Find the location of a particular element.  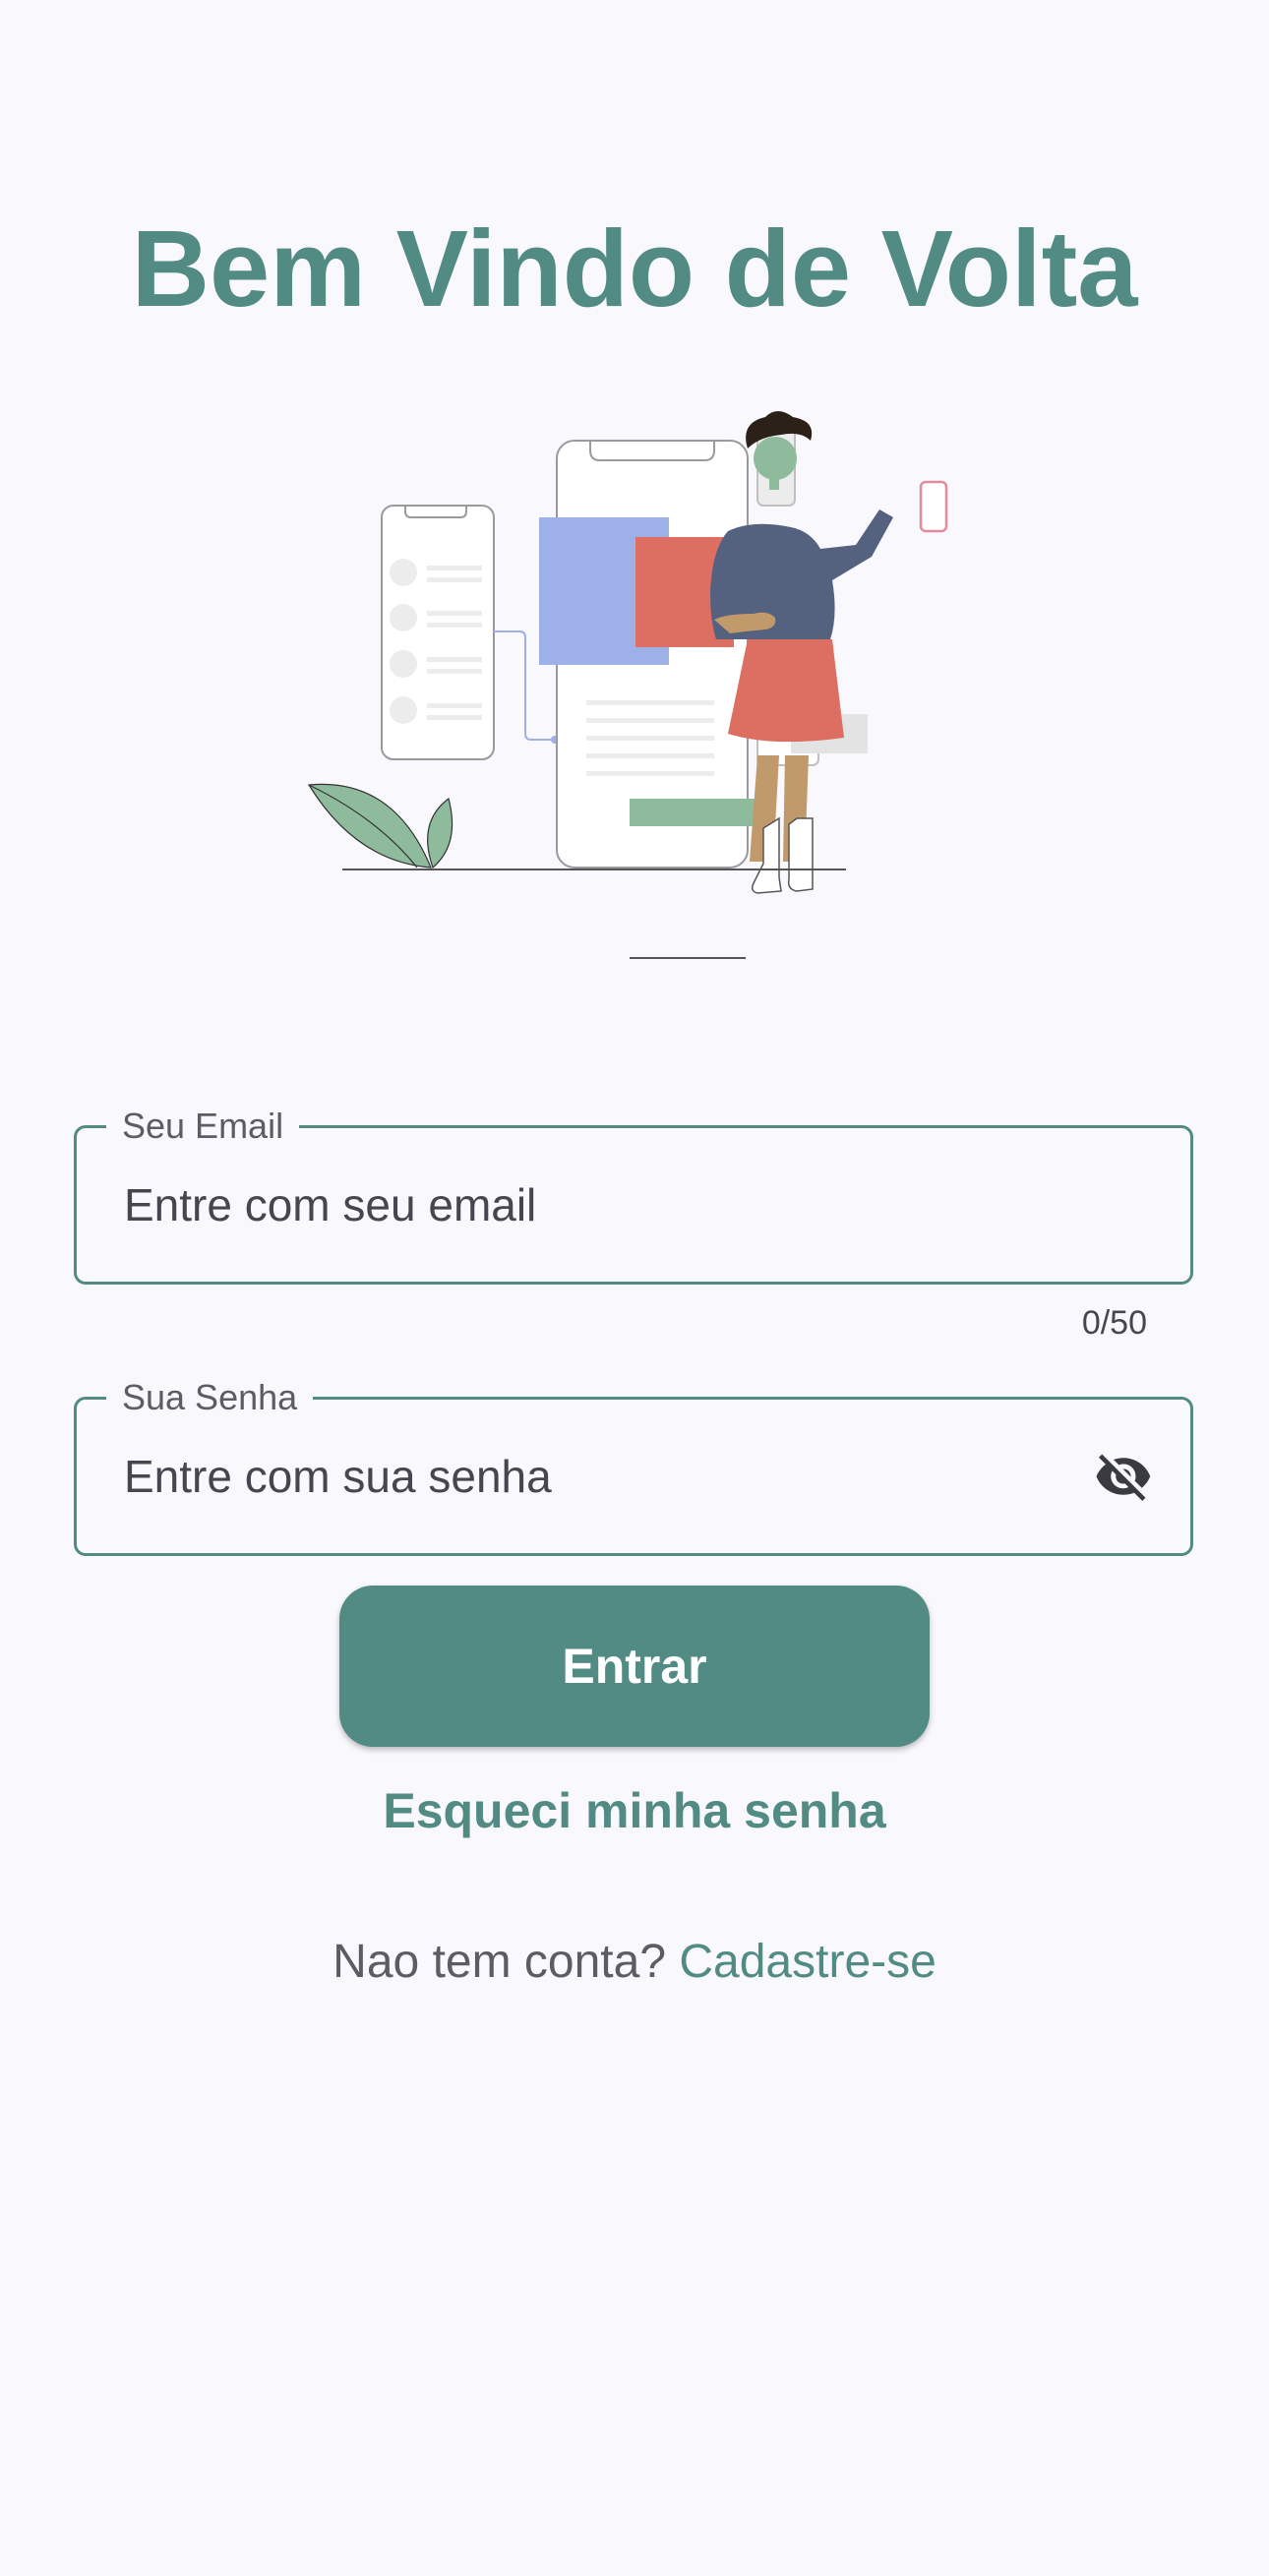

email-field: Seu Email is located at coordinates (633, 1195).